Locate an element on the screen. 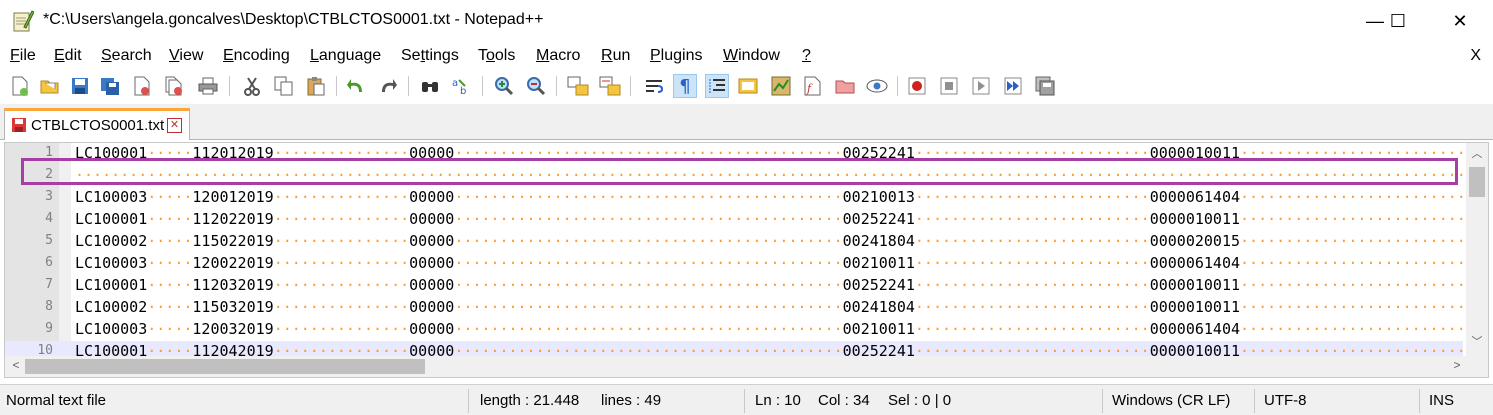  zoom-out-icon is located at coordinates (536, 86).